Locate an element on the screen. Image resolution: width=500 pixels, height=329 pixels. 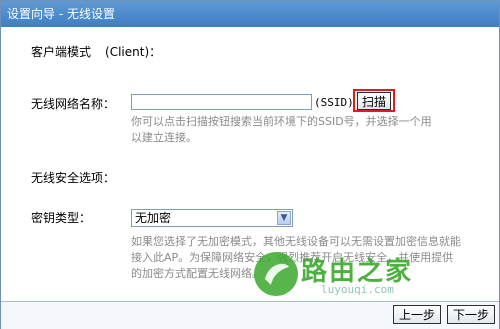
mode-label: 客户端模式 is located at coordinates (61, 52).